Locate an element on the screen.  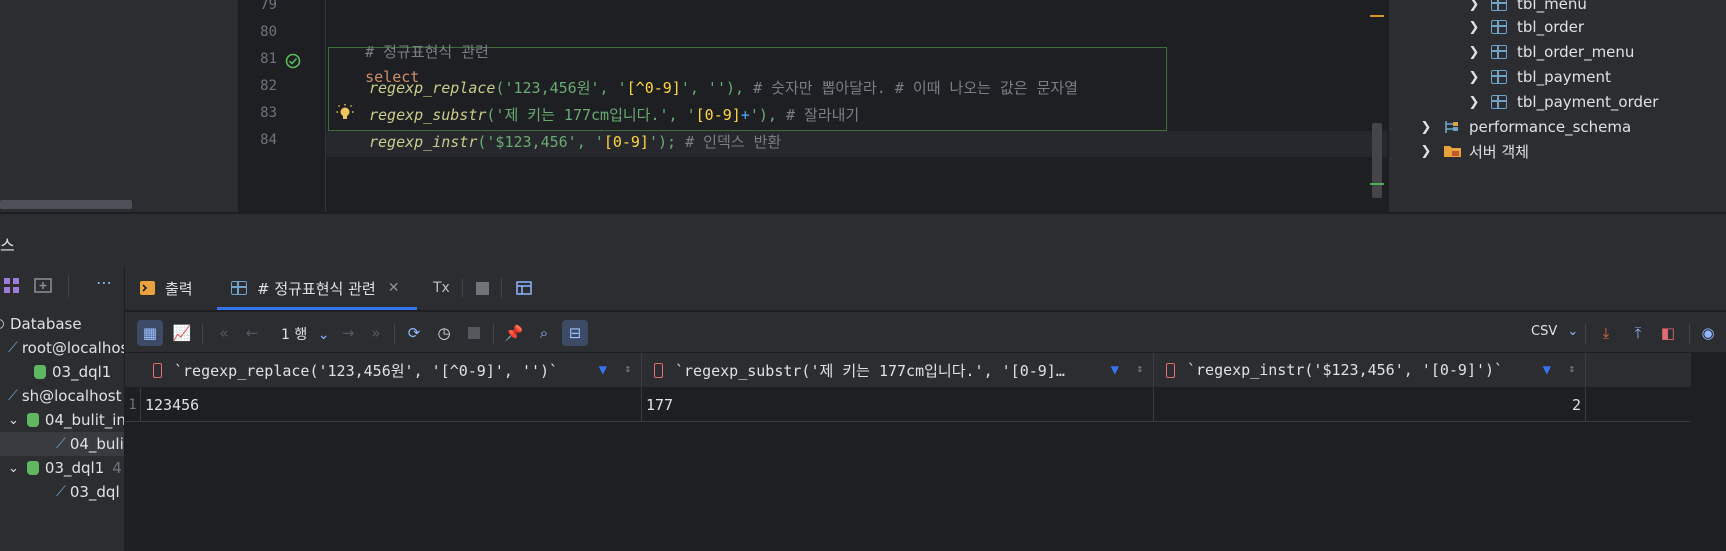
download-icon: ⤓ is located at coordinates (1606, 333).